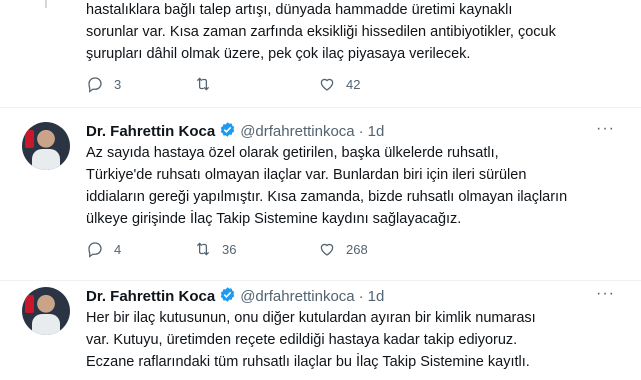 The image size is (641, 380). What do you see at coordinates (215, 249) in the screenshot?
I see `retweet-button: 36` at bounding box center [215, 249].